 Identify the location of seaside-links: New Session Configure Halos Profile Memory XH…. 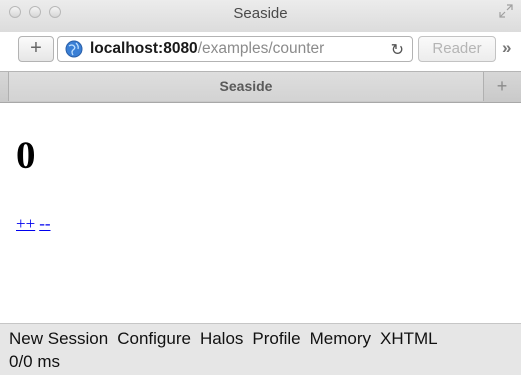
(228, 339).